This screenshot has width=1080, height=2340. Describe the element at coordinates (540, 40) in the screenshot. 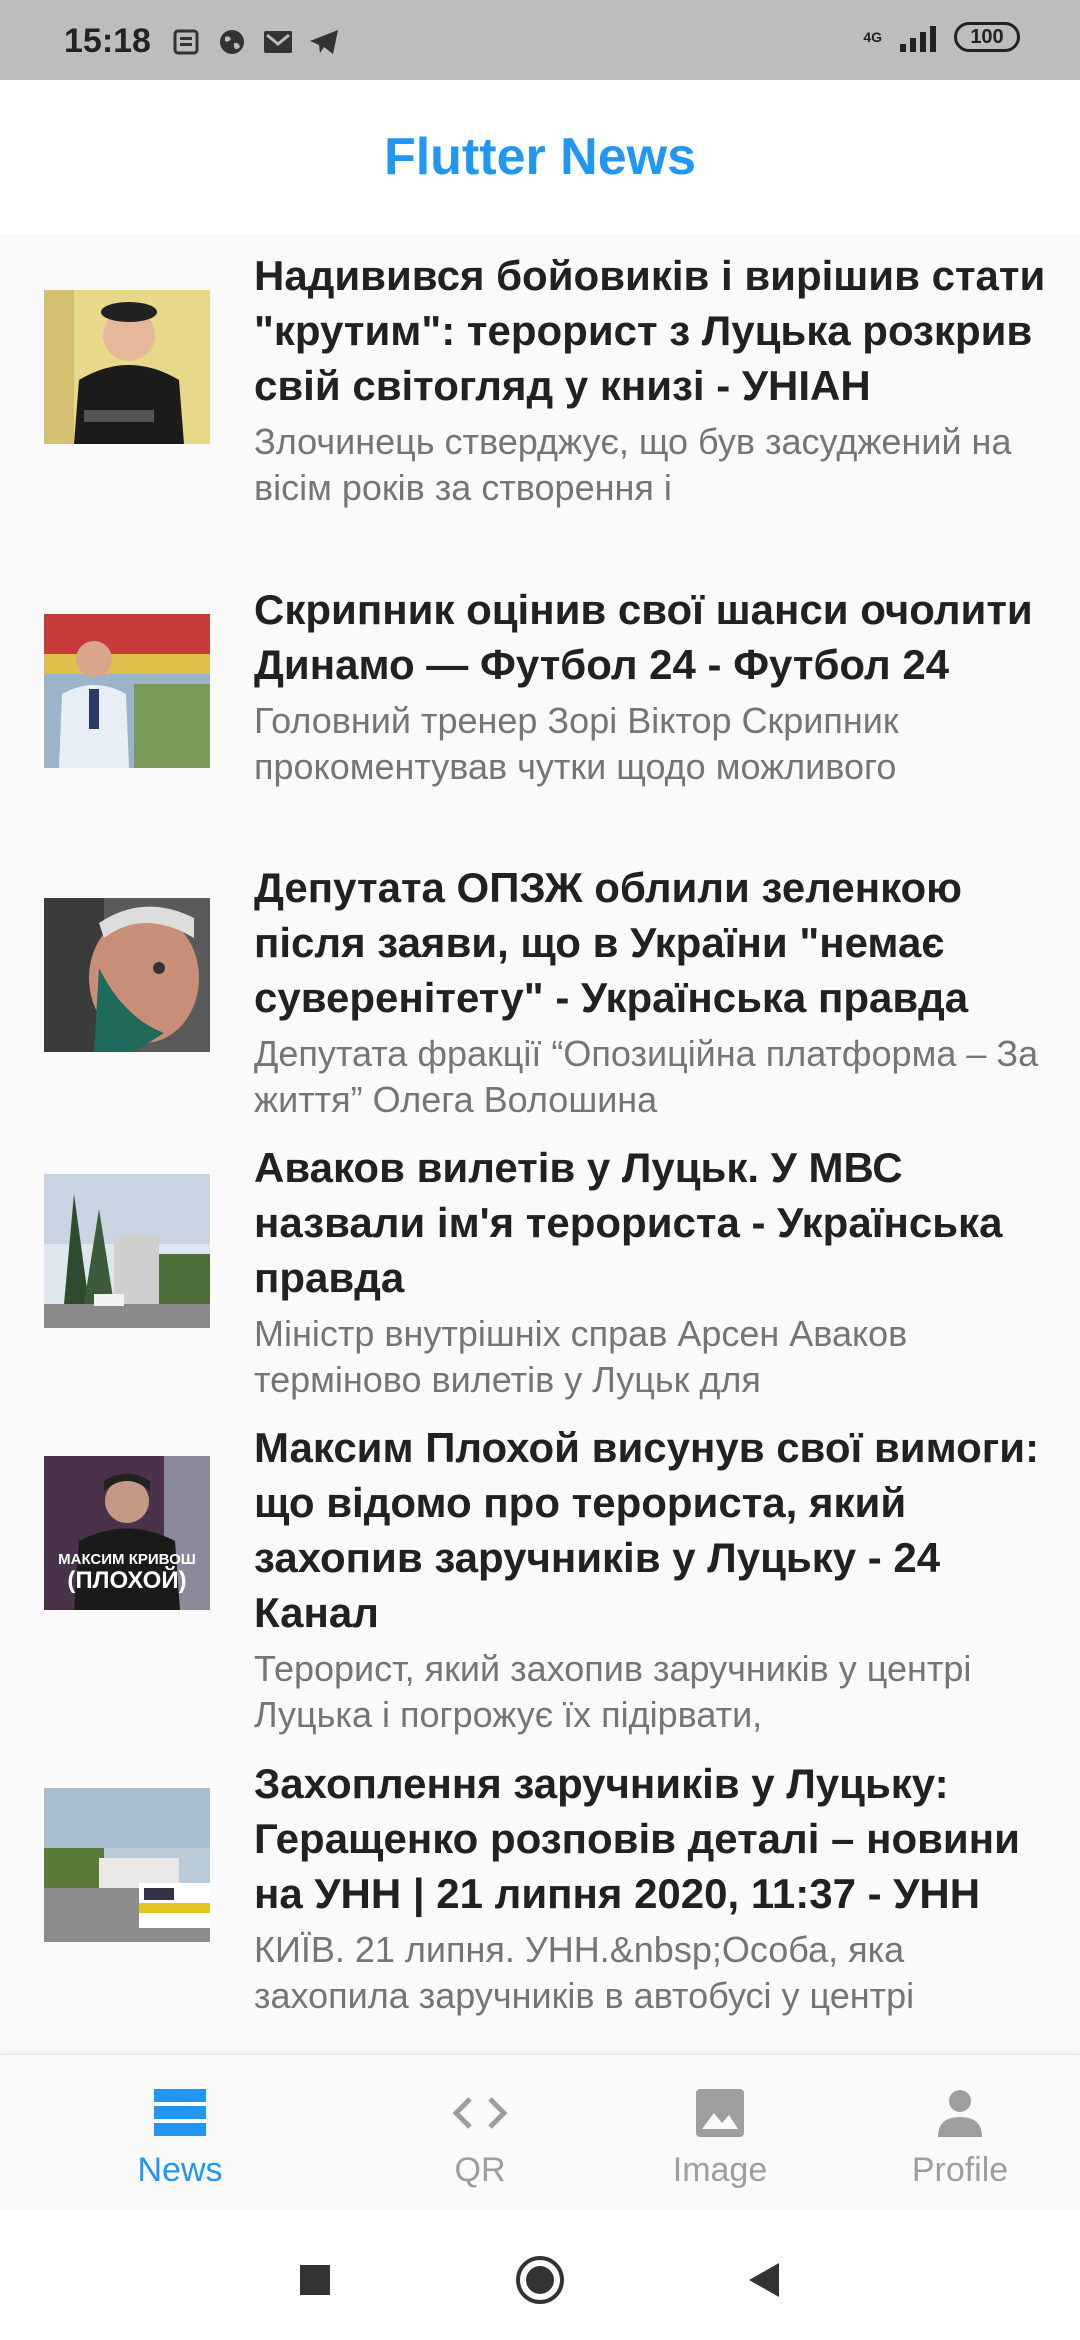

I see `status-bar: 15:18 4G 100` at that location.